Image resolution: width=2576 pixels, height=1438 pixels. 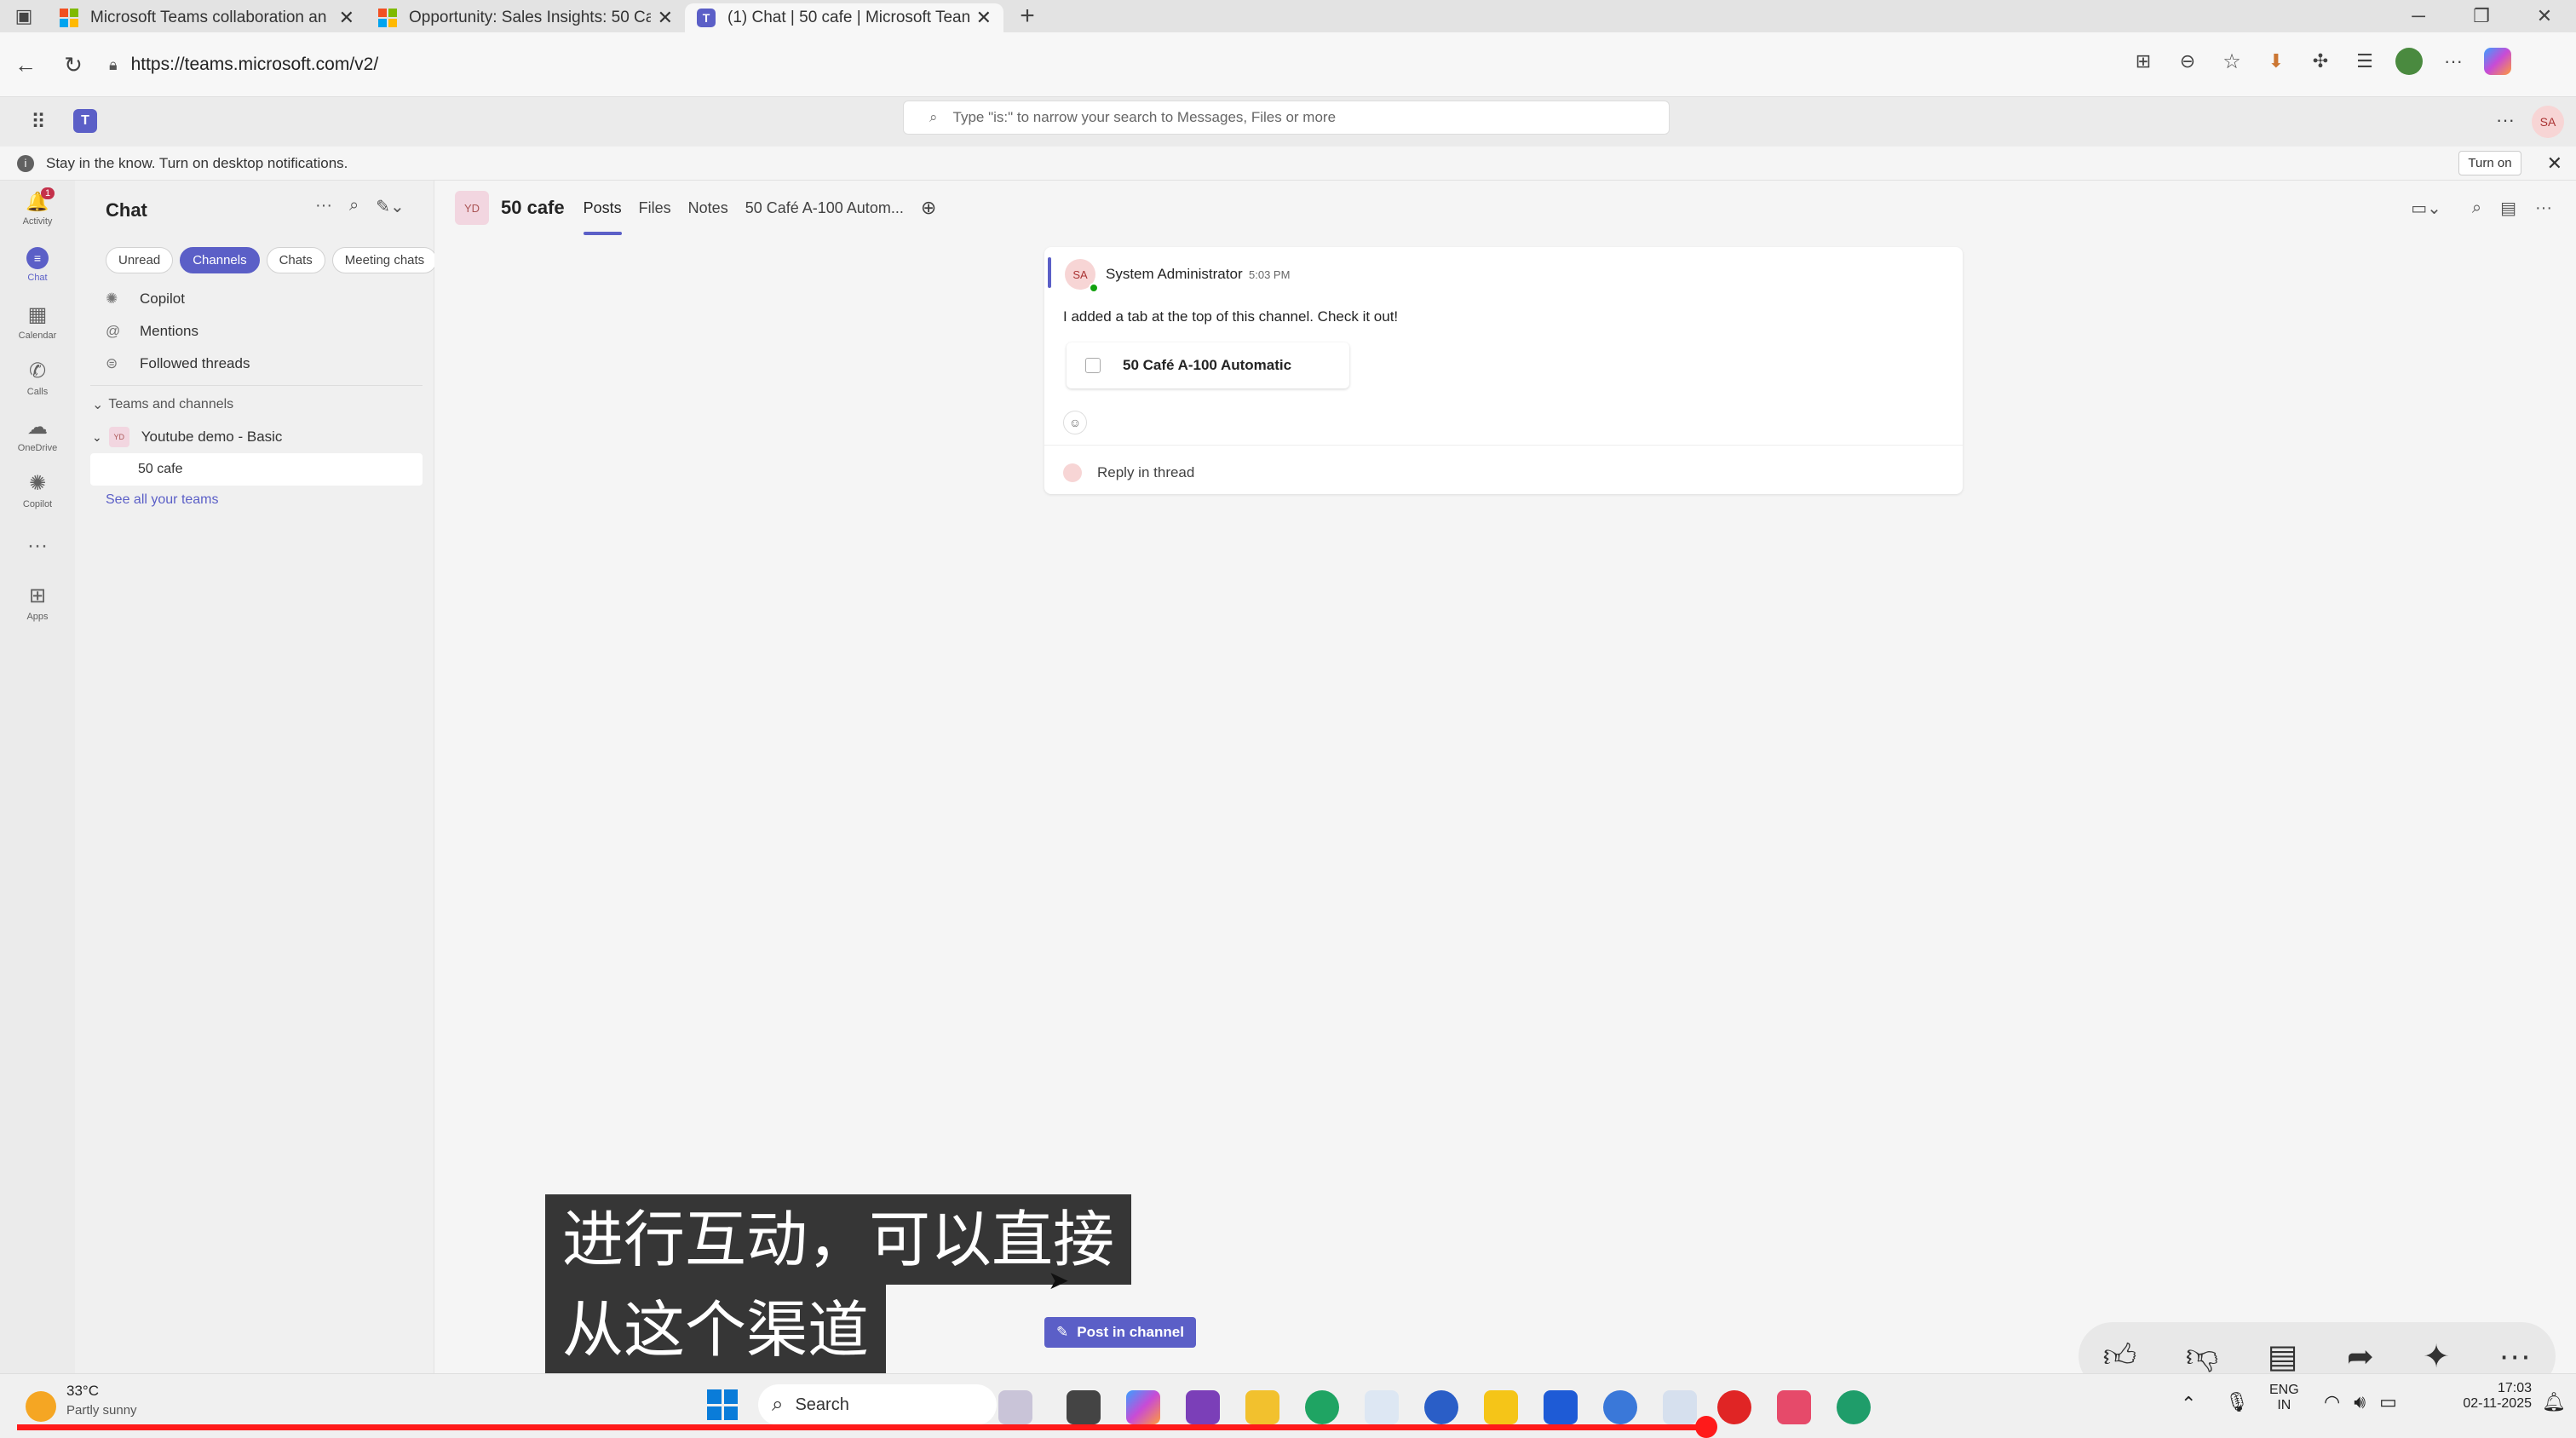 What do you see at coordinates (162, 500) in the screenshot?
I see `see-all-teams-link: See all your teams` at bounding box center [162, 500].